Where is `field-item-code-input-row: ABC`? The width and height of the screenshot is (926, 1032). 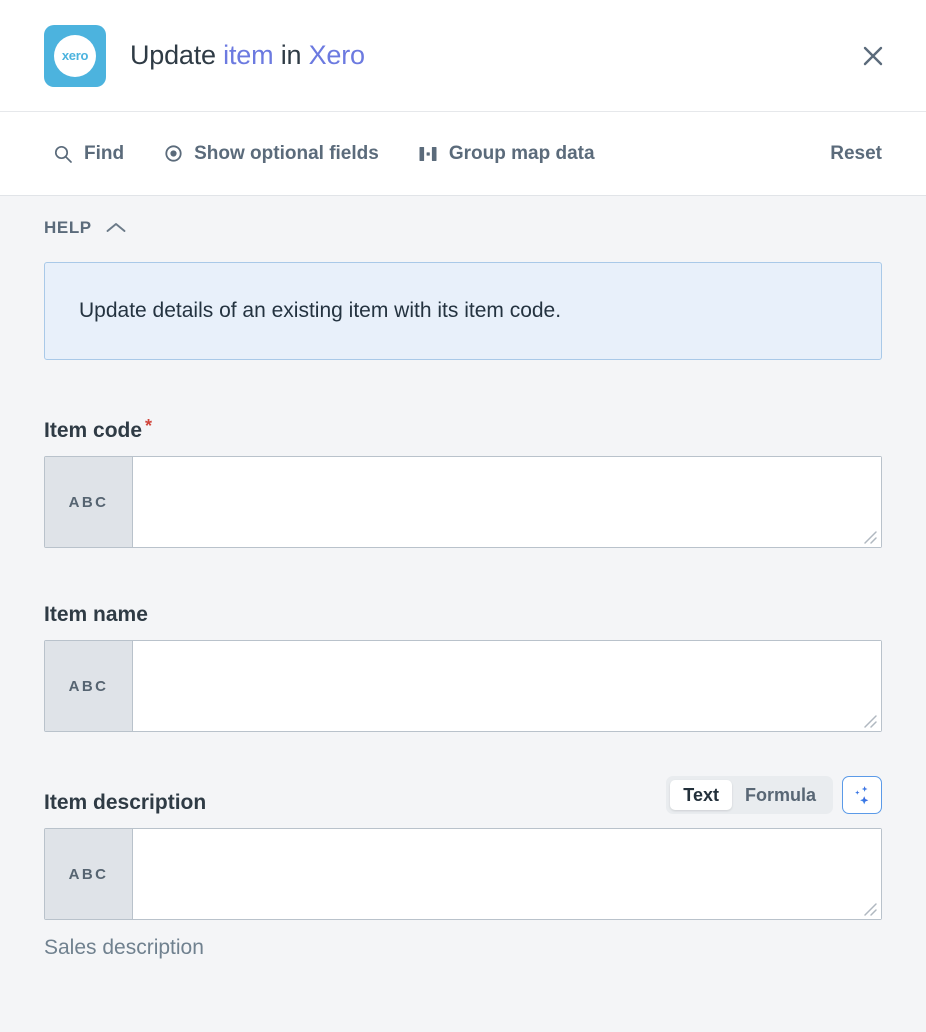
field-item-code-input-row: ABC is located at coordinates (463, 502).